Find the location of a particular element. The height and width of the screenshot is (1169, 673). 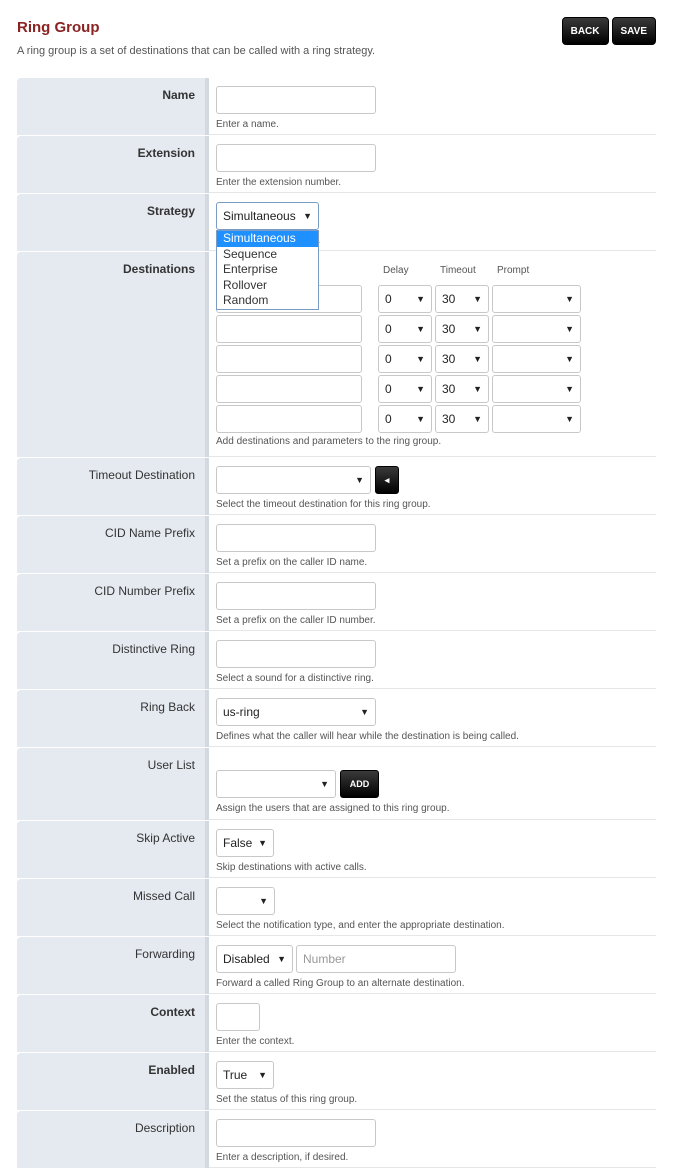

option-rollover: Rollover is located at coordinates (267, 286).